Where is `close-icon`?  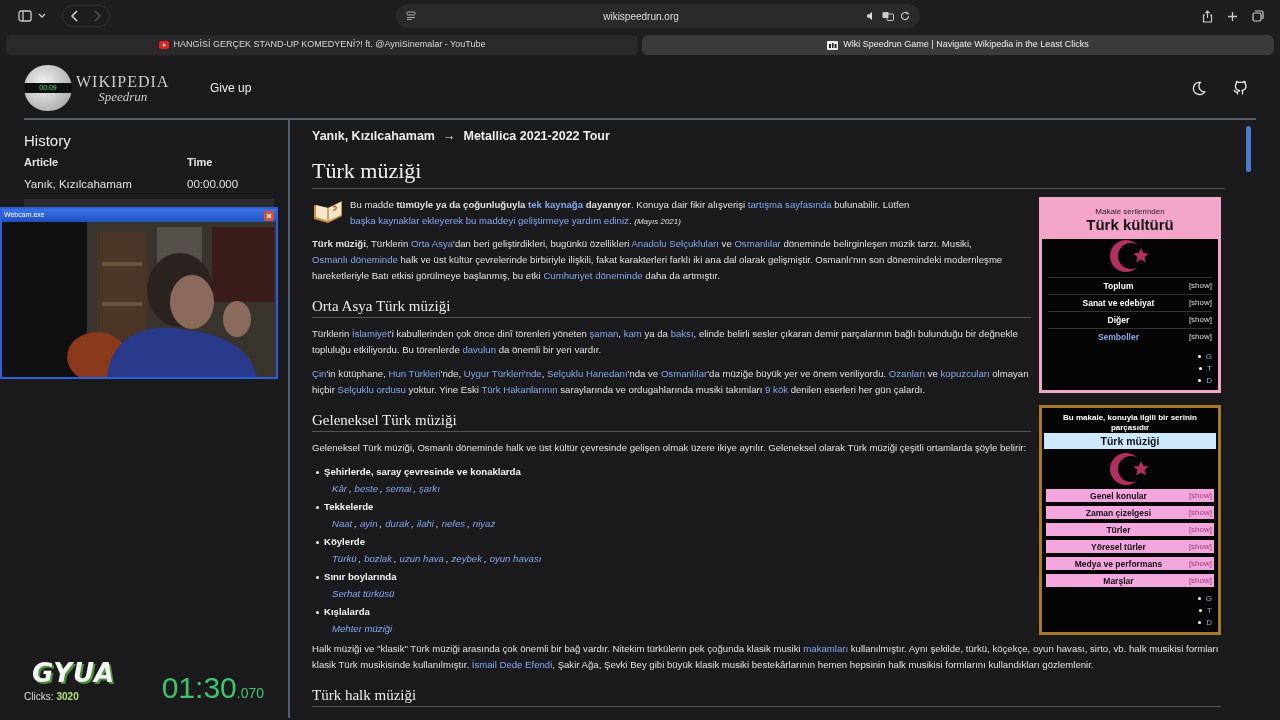
close-icon is located at coordinates (269, 215).